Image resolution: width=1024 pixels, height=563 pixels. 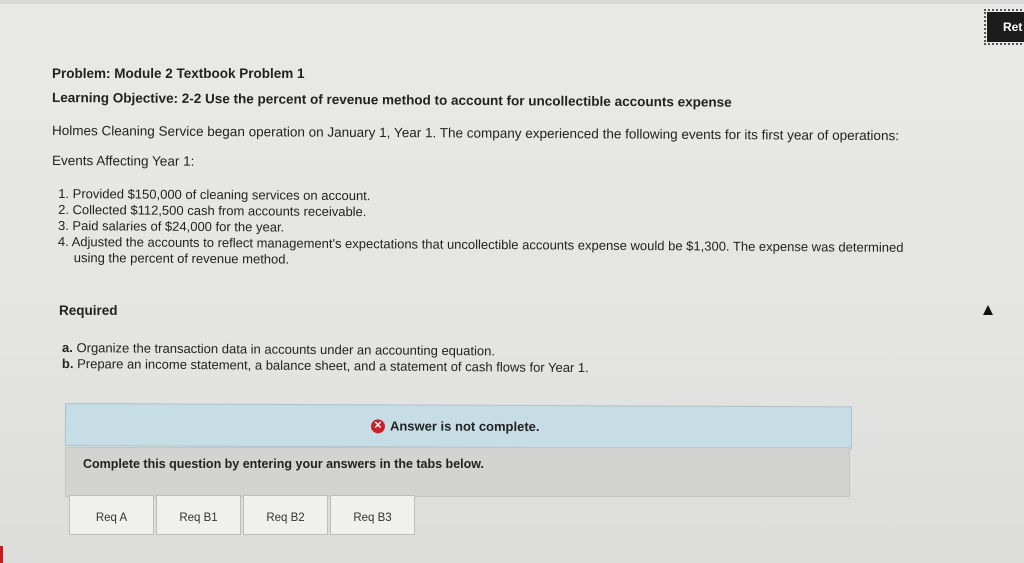 I want to click on edge-marker, so click(x=1, y=554).